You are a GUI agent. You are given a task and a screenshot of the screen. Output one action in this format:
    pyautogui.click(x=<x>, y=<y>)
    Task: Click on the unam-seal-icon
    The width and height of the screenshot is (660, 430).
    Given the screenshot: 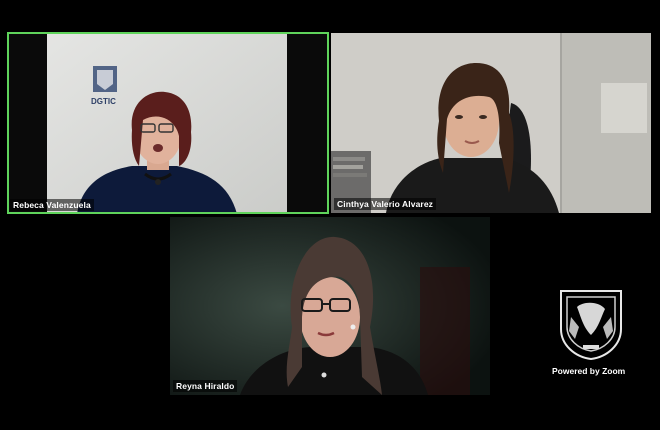 What is the action you would take?
    pyautogui.click(x=591, y=325)
    